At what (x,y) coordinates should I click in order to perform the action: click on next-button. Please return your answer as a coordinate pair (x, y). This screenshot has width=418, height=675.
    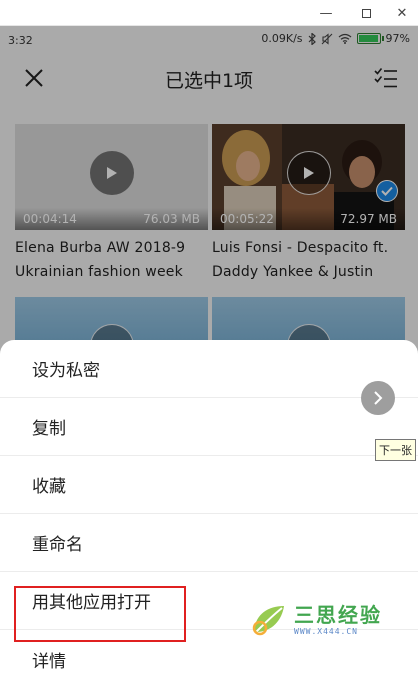
    Looking at the image, I should click on (378, 398).